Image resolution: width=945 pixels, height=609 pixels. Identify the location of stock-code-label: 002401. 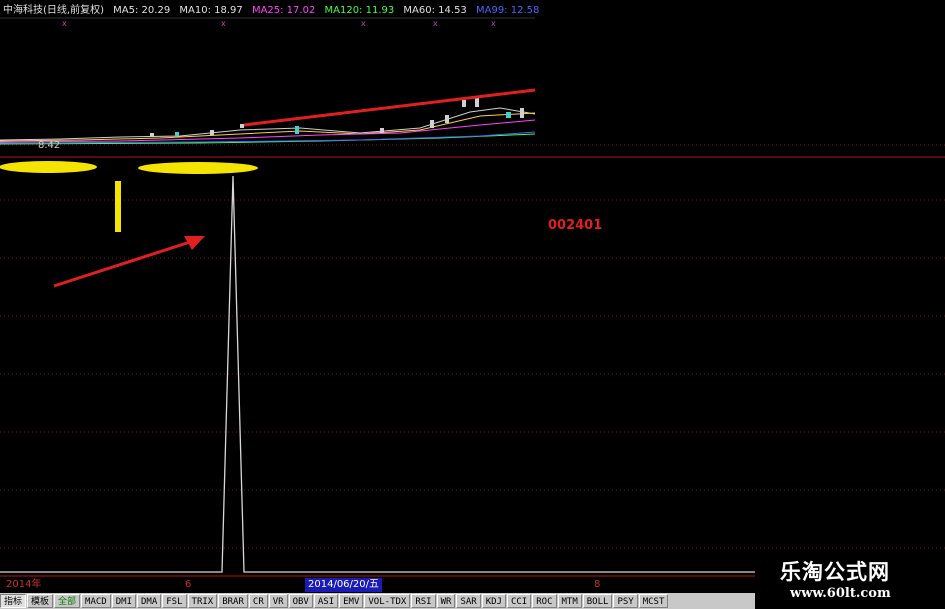
(575, 225).